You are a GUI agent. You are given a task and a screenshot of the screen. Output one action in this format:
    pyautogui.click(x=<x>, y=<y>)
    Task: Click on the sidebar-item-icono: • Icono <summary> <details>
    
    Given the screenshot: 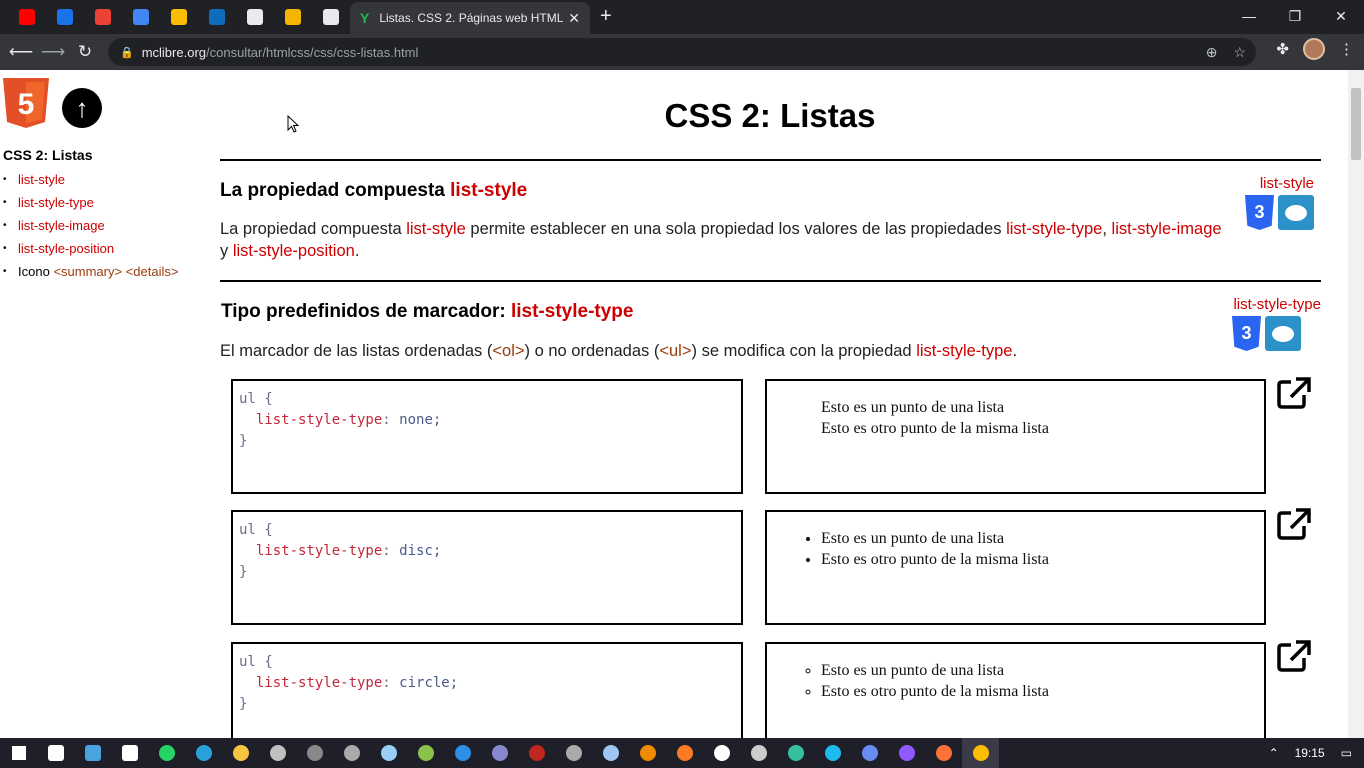 What is the action you would take?
    pyautogui.click(x=90, y=271)
    